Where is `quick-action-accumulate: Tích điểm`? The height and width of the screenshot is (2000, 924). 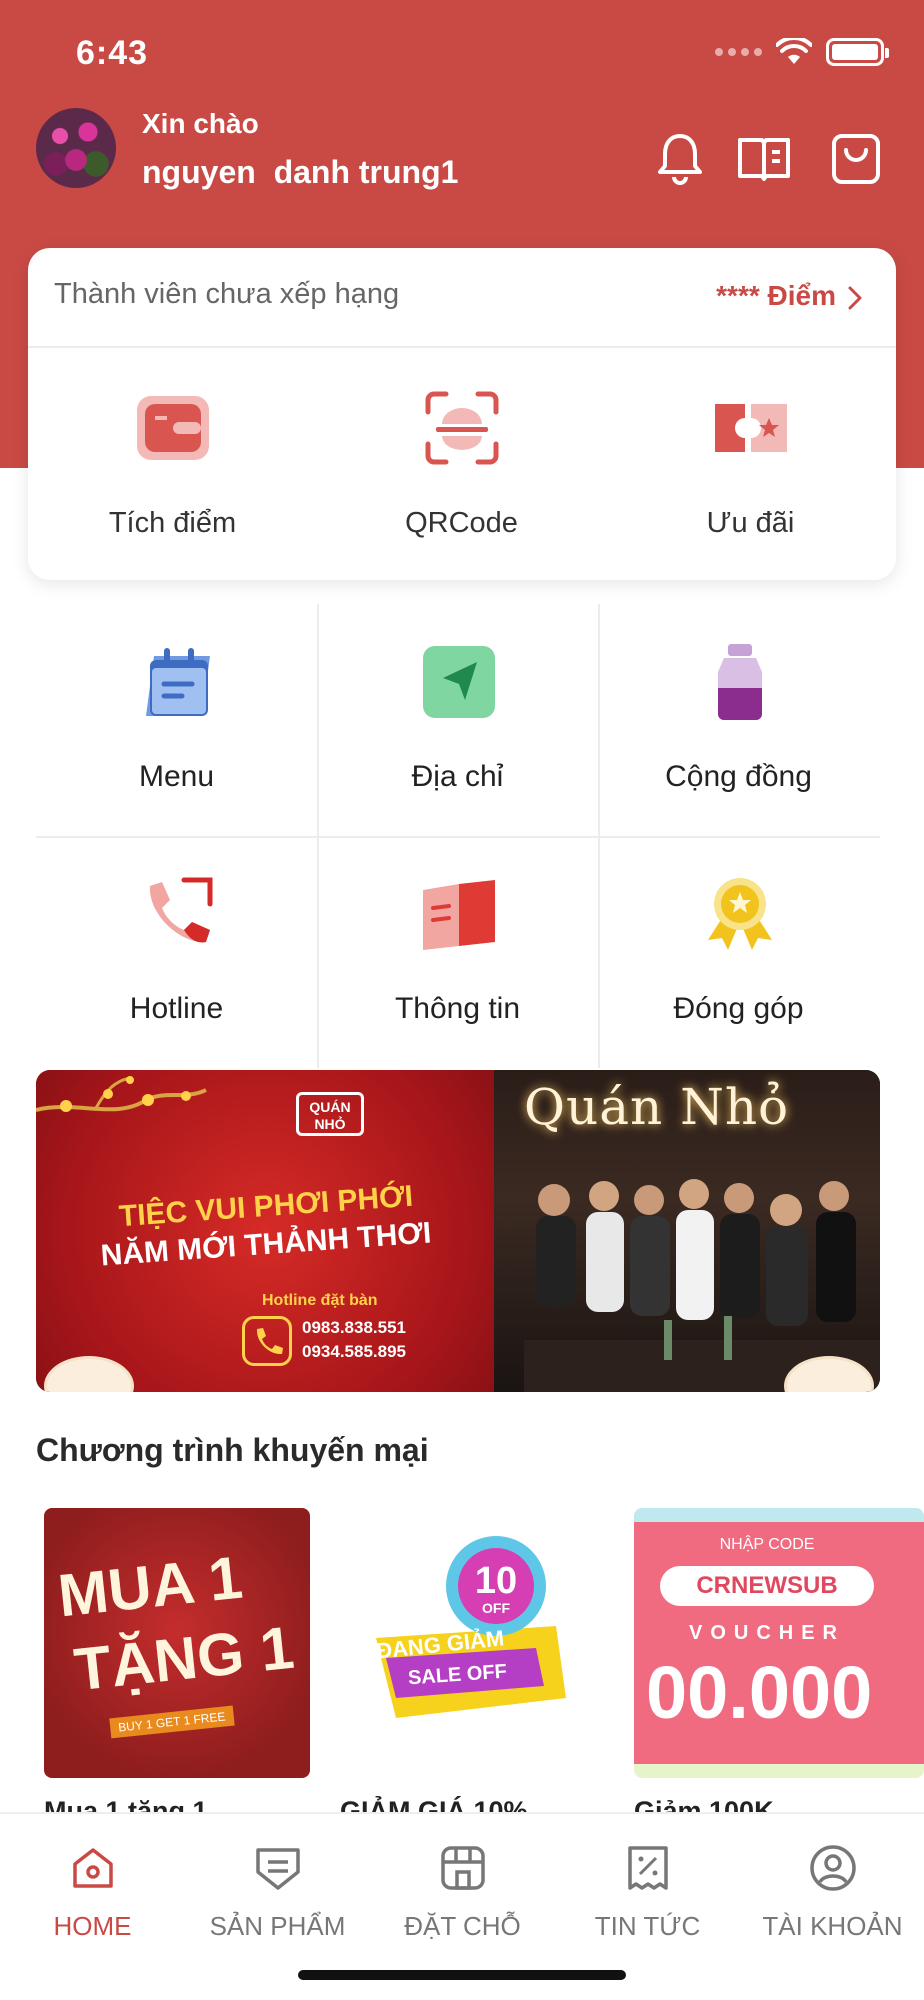
quick-action-accumulate: Tích điểm is located at coordinates (172, 478).